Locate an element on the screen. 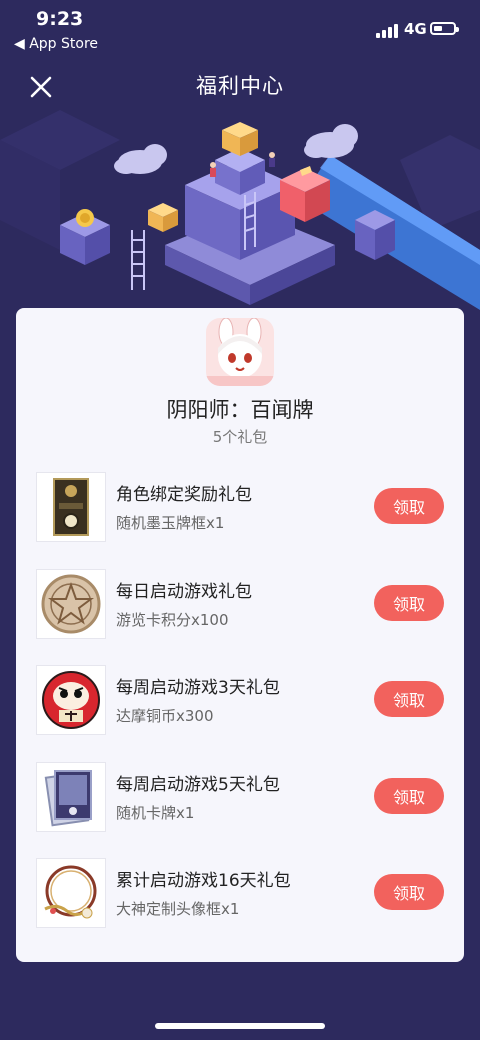 The image size is (480, 1040). gift-item: 角色绑定奖励礼包 随机墨玉牌框x1 领取 is located at coordinates (240, 508).